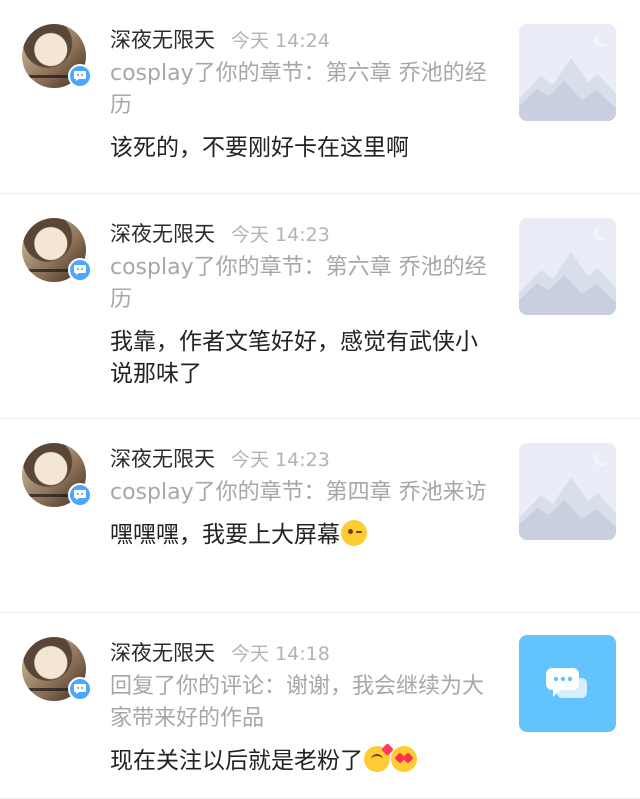 This screenshot has height=799, width=640. I want to click on comment-thumbnail, so click(567, 683).